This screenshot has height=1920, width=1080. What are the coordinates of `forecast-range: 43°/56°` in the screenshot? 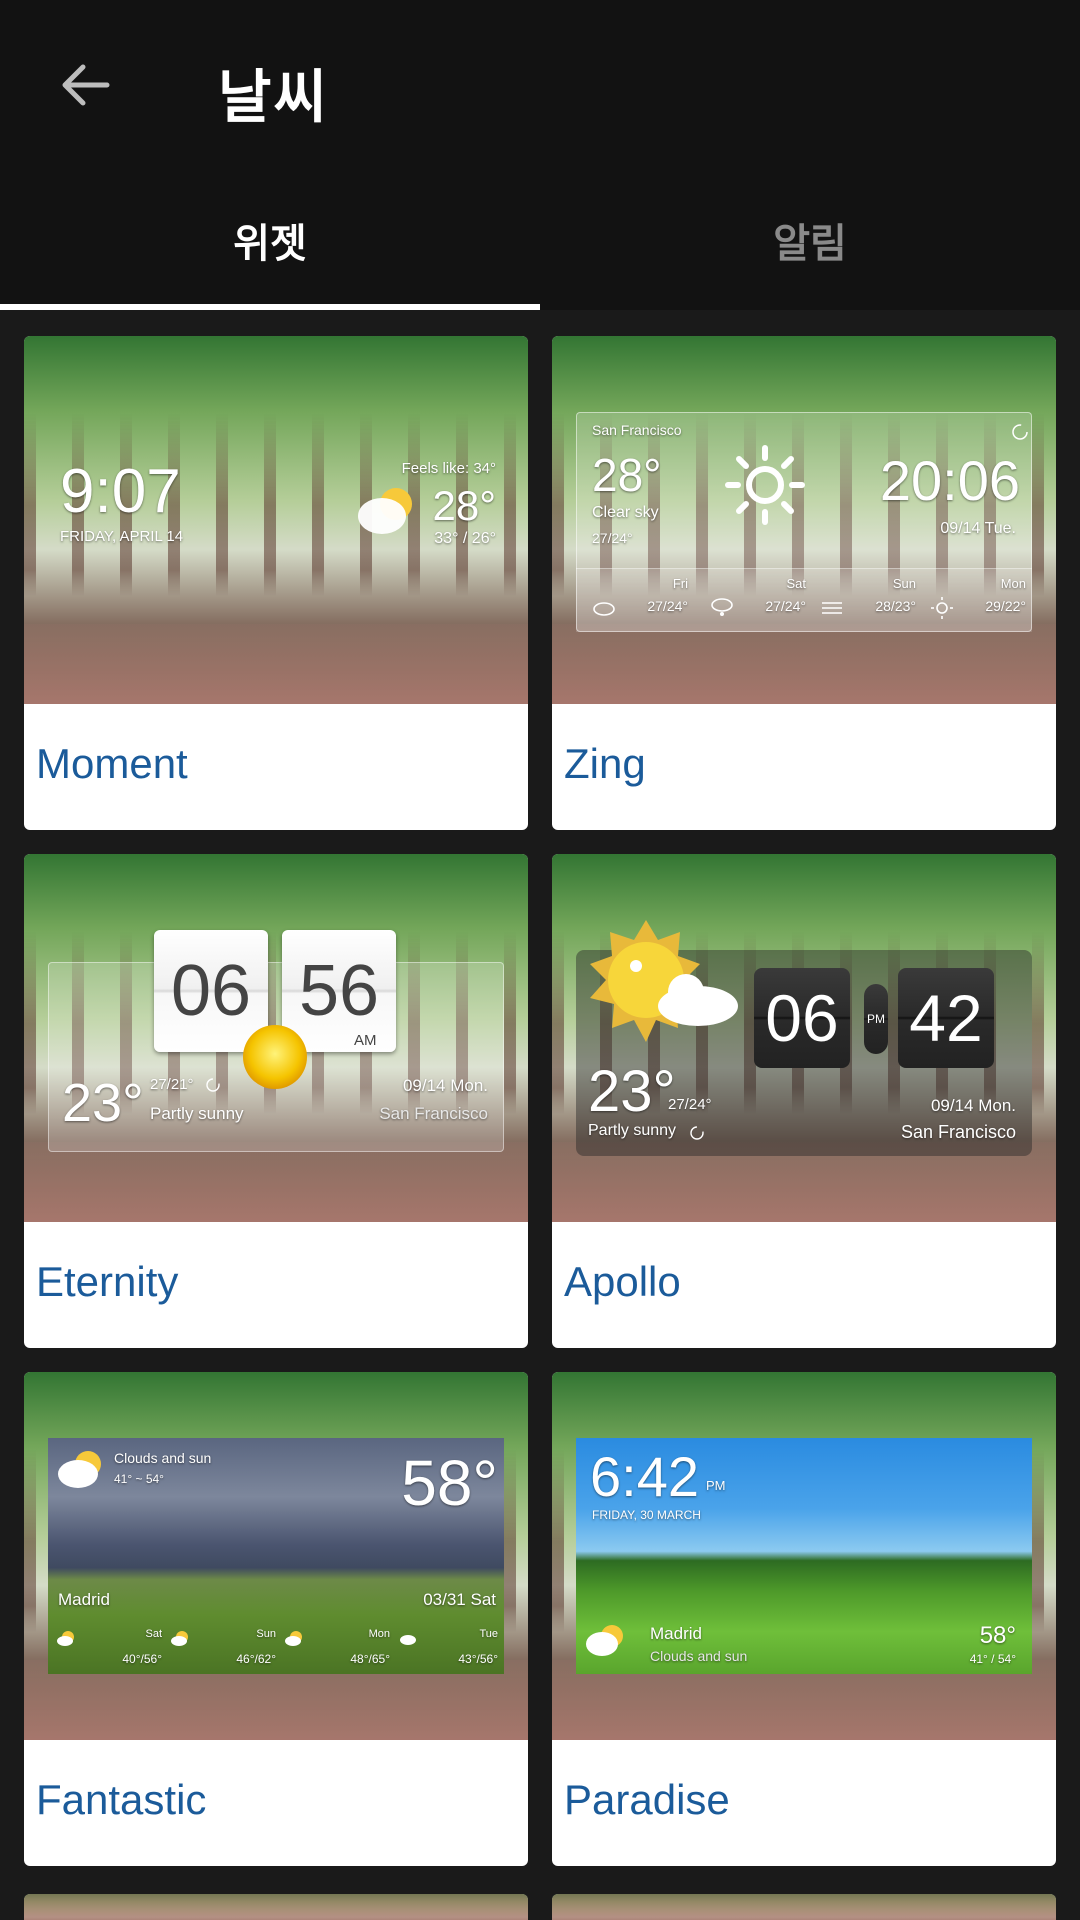 It's located at (478, 1659).